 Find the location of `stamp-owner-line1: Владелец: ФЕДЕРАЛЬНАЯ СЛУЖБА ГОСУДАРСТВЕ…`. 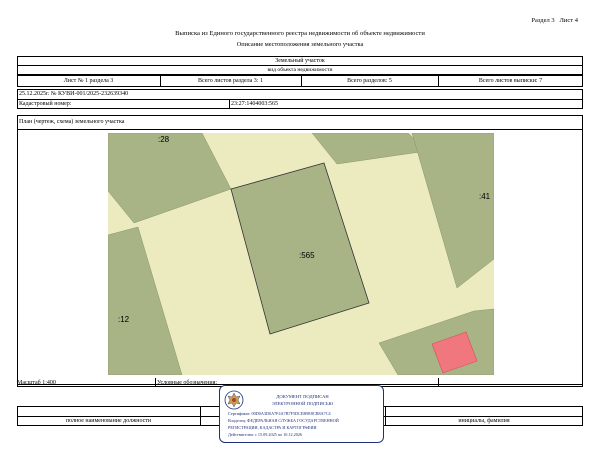

stamp-owner-line1: Владелец: ФЕДЕРАЛЬНАЯ СЛУЖБА ГОСУДАРСТВЕ… is located at coordinates (283, 420).